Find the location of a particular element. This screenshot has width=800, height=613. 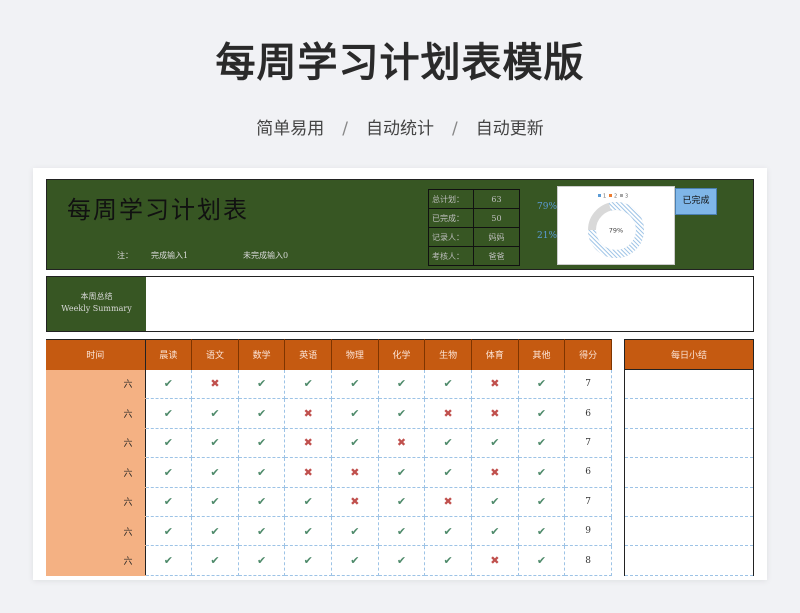

donut-chart: 1 2 3 79% is located at coordinates (616, 225).